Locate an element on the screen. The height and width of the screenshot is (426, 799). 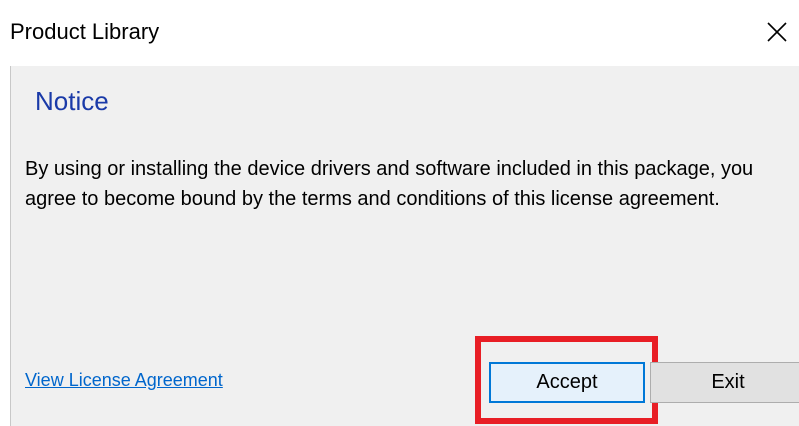
view-license-agreement-link: View License Agreement is located at coordinates (124, 380).